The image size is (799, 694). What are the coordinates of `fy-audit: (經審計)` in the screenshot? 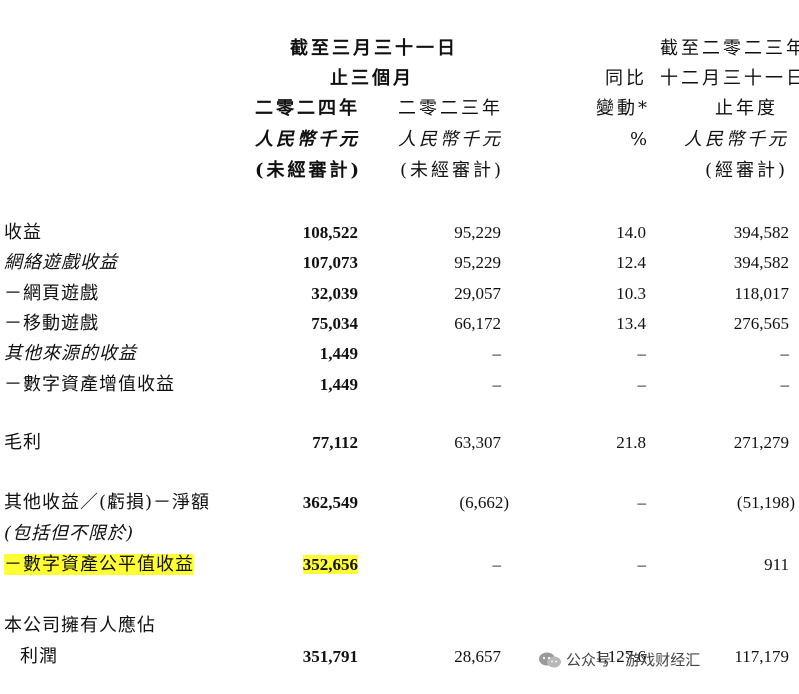 It's located at (747, 170).